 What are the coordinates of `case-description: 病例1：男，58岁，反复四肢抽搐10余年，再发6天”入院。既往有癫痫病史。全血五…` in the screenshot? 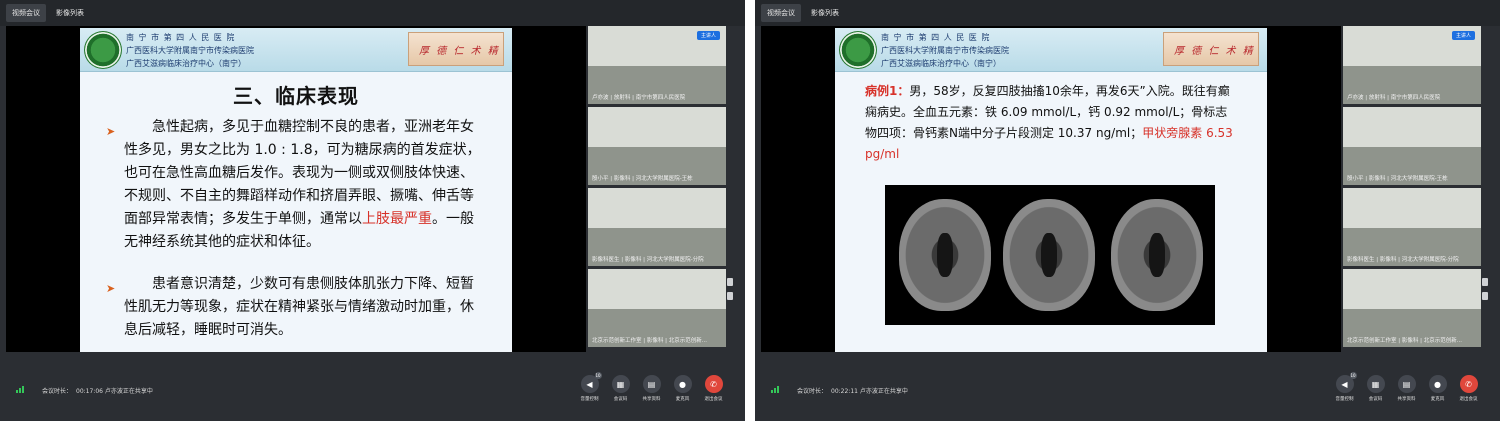 It's located at (1051, 123).